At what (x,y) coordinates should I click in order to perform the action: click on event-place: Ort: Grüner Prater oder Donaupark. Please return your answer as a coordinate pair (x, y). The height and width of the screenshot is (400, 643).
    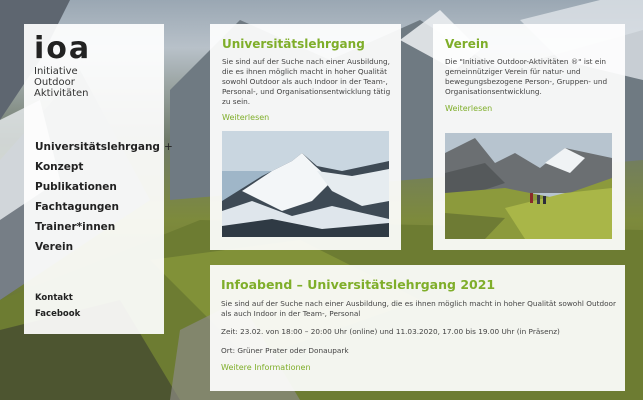
    Looking at the image, I should click on (285, 350).